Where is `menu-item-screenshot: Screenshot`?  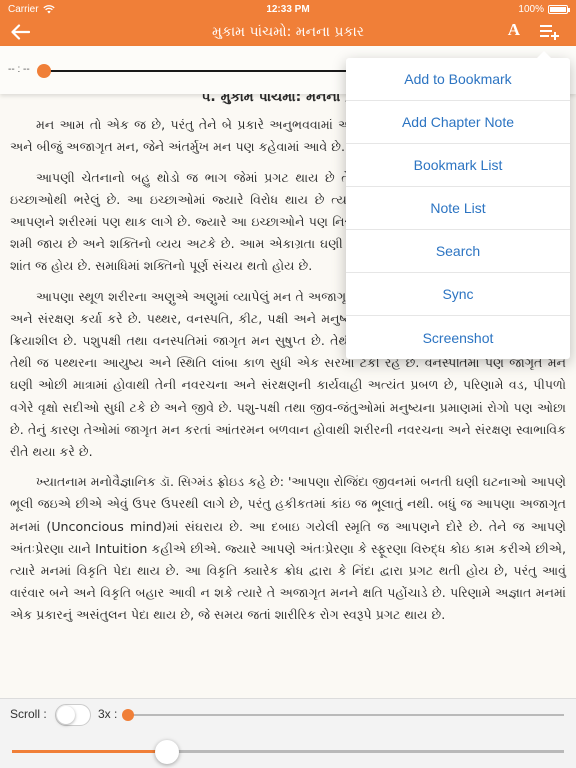
menu-item-screenshot: Screenshot is located at coordinates (458, 337).